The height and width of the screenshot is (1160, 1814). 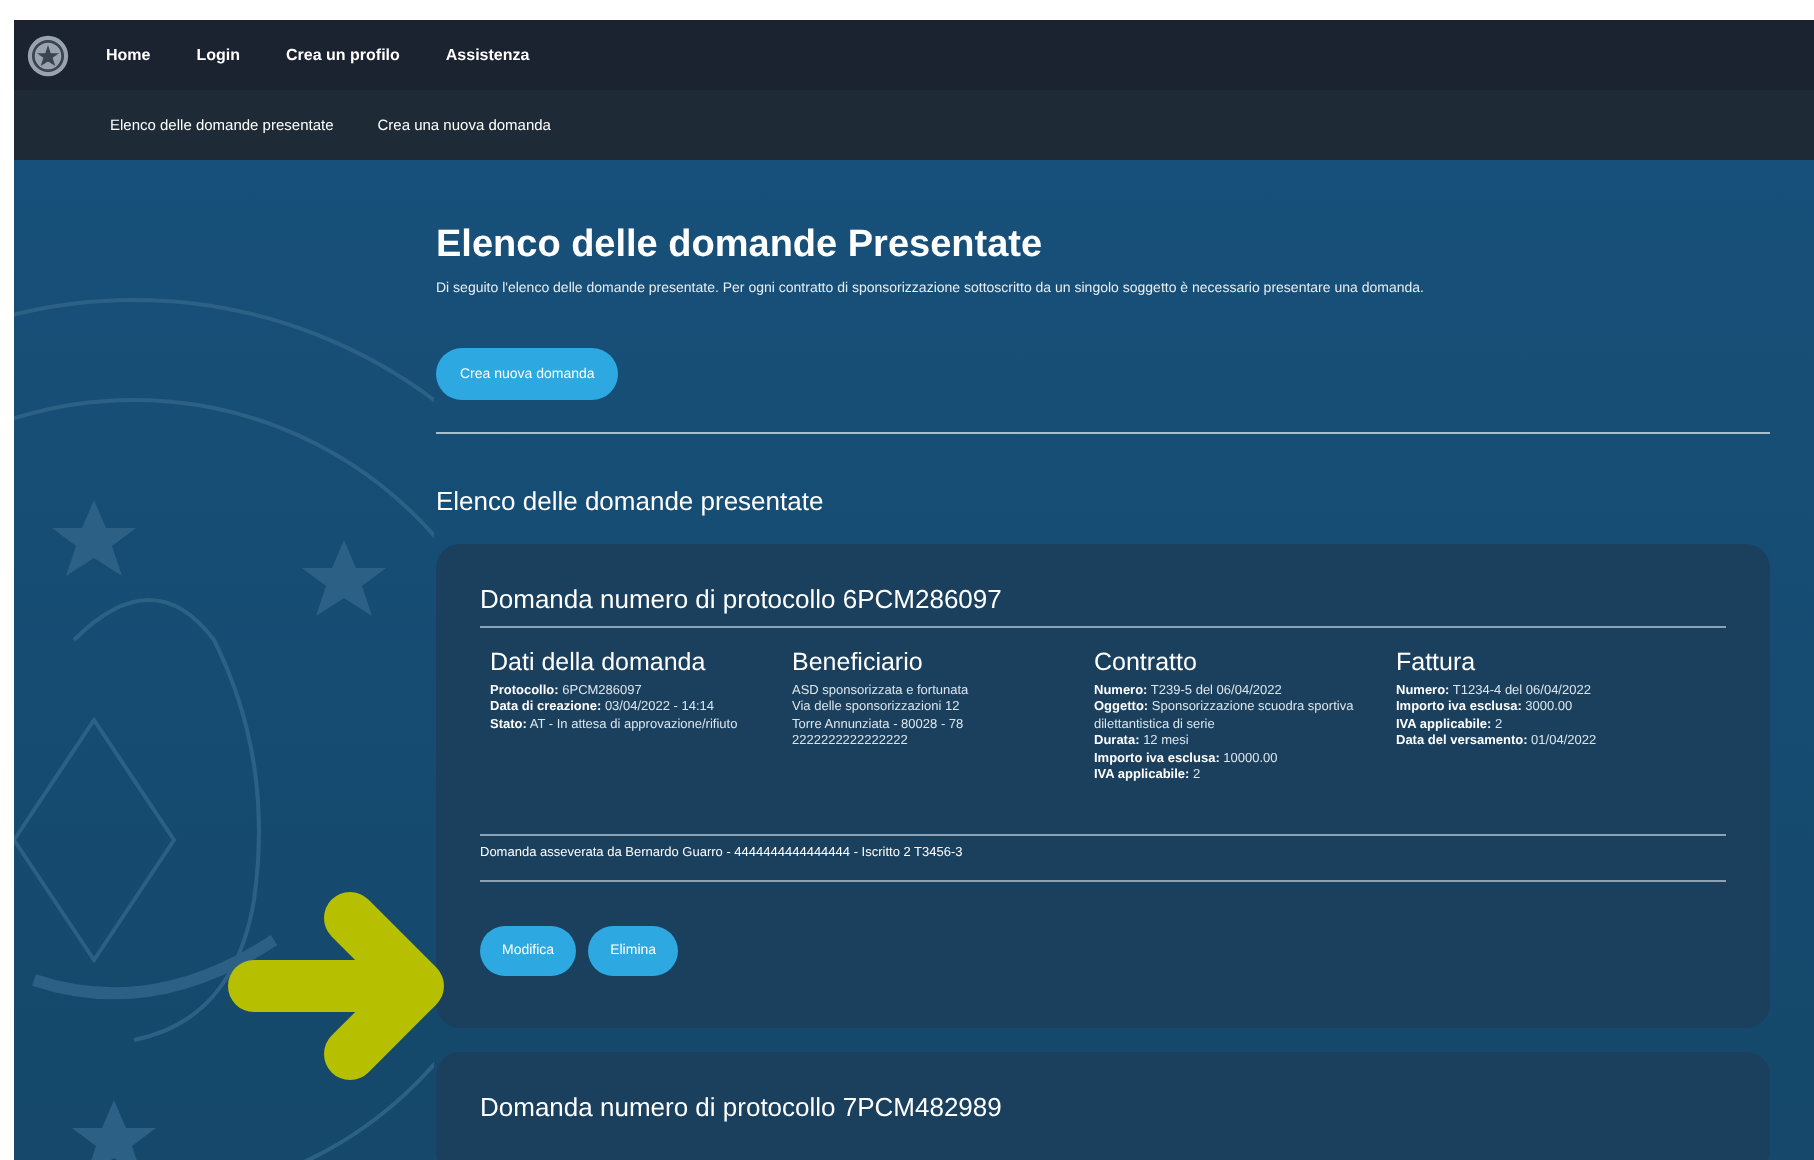 I want to click on column-heading: Contratto, so click(x=1146, y=662).